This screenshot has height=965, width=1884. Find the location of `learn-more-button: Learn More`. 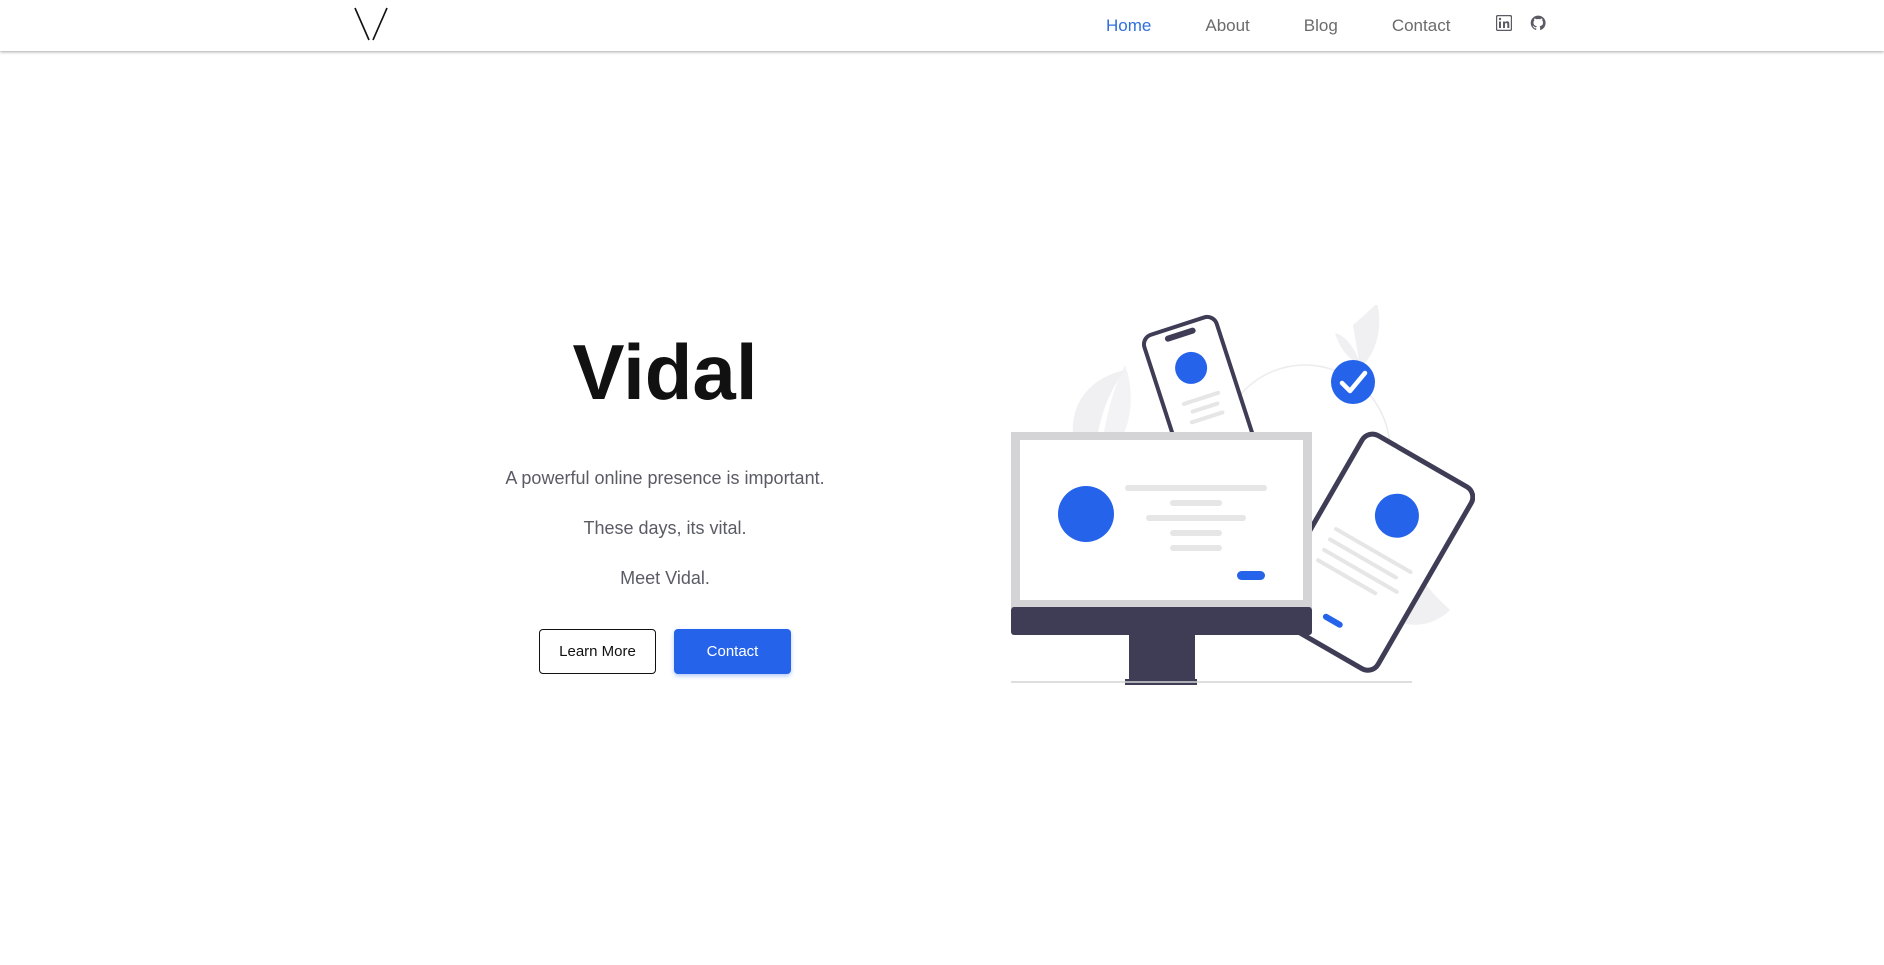

learn-more-button: Learn More is located at coordinates (597, 651).